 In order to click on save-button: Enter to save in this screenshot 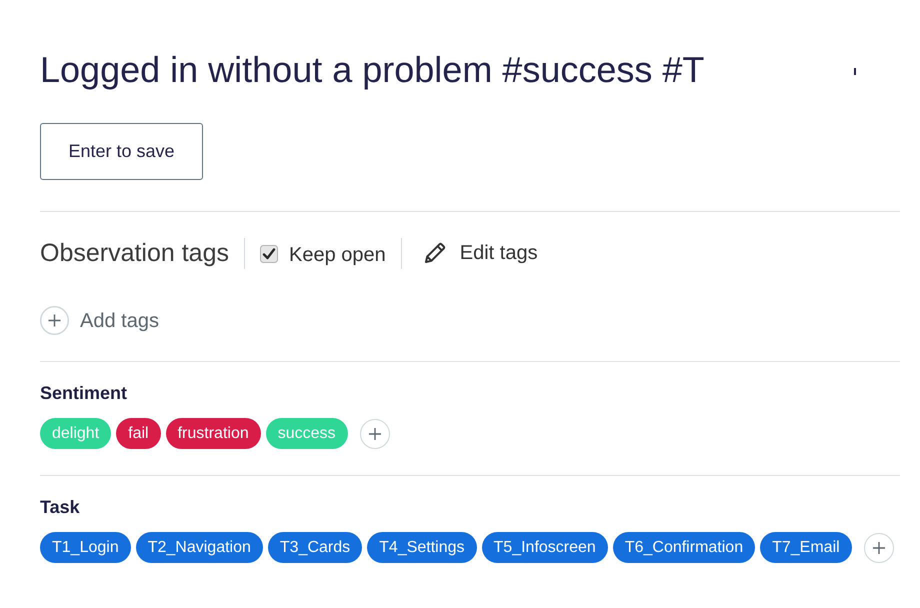, I will do `click(121, 151)`.